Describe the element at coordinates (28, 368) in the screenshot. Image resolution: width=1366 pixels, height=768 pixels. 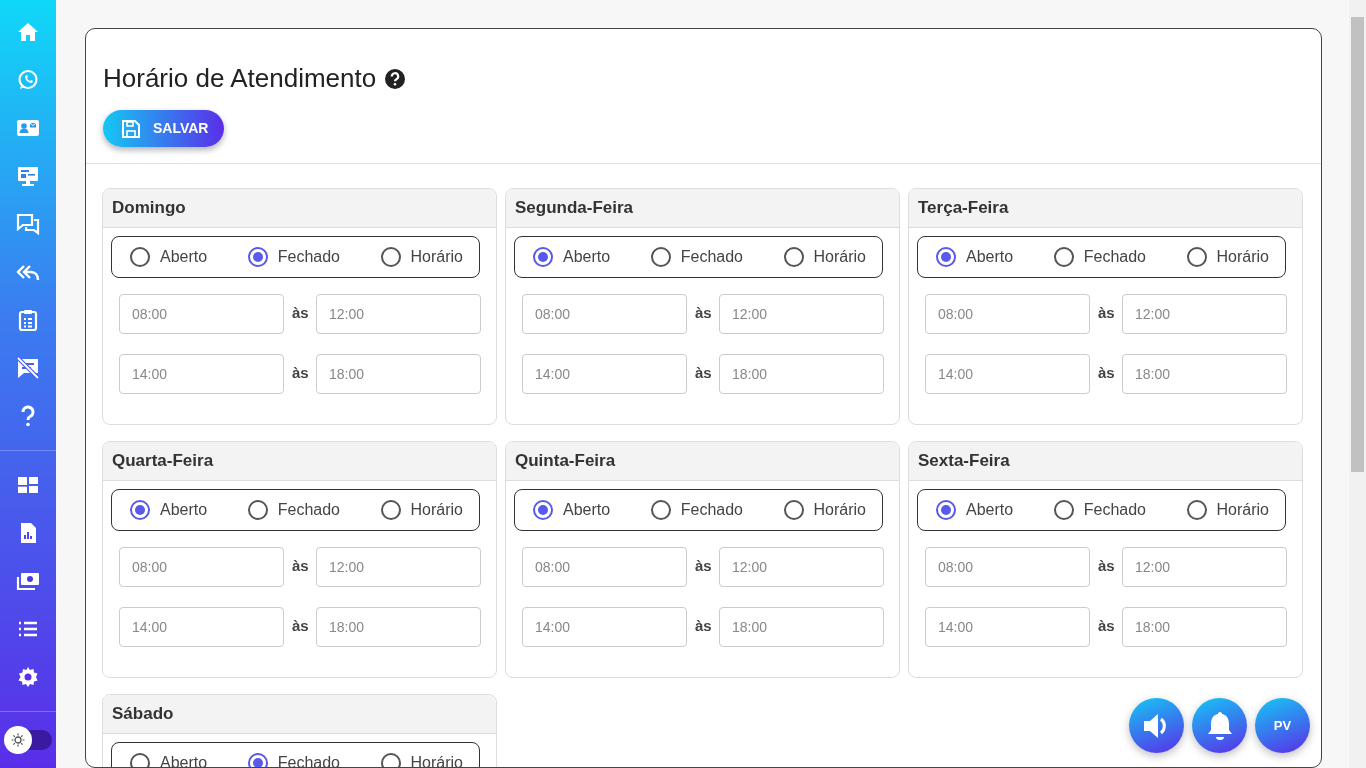
I see `message-off-icon` at that location.